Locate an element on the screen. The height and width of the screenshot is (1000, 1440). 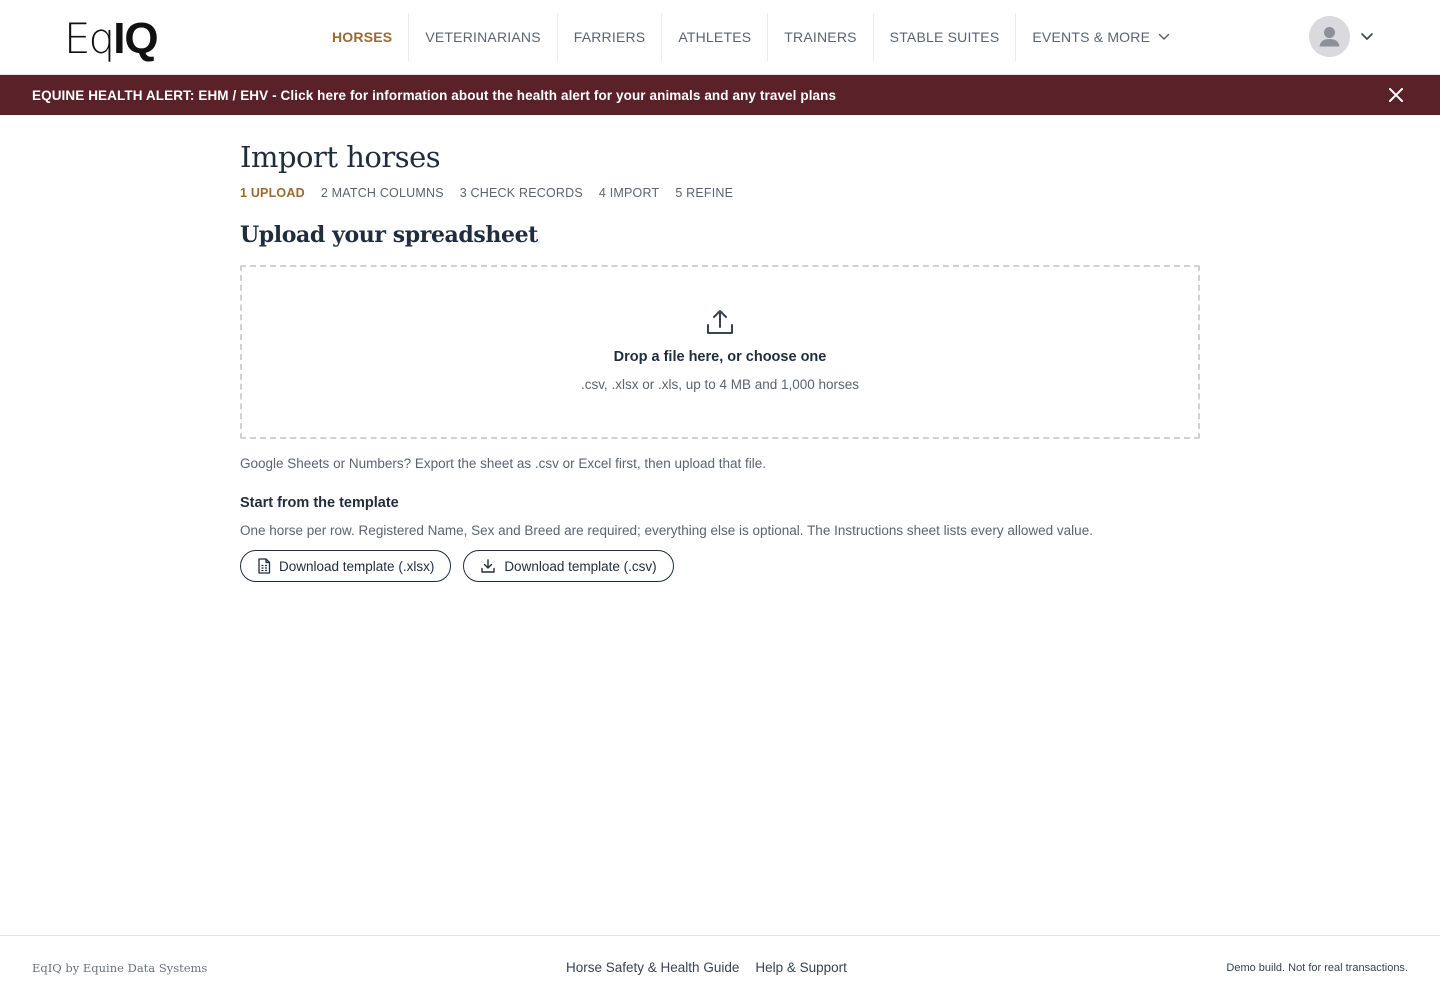
eqiq-logo: Eq IQ is located at coordinates (111, 39).